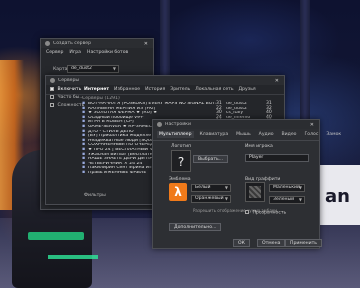 The image size is (360, 288). Describe the element at coordinates (266, 134) in the screenshot. I see `tab-audio: Аудио` at that location.